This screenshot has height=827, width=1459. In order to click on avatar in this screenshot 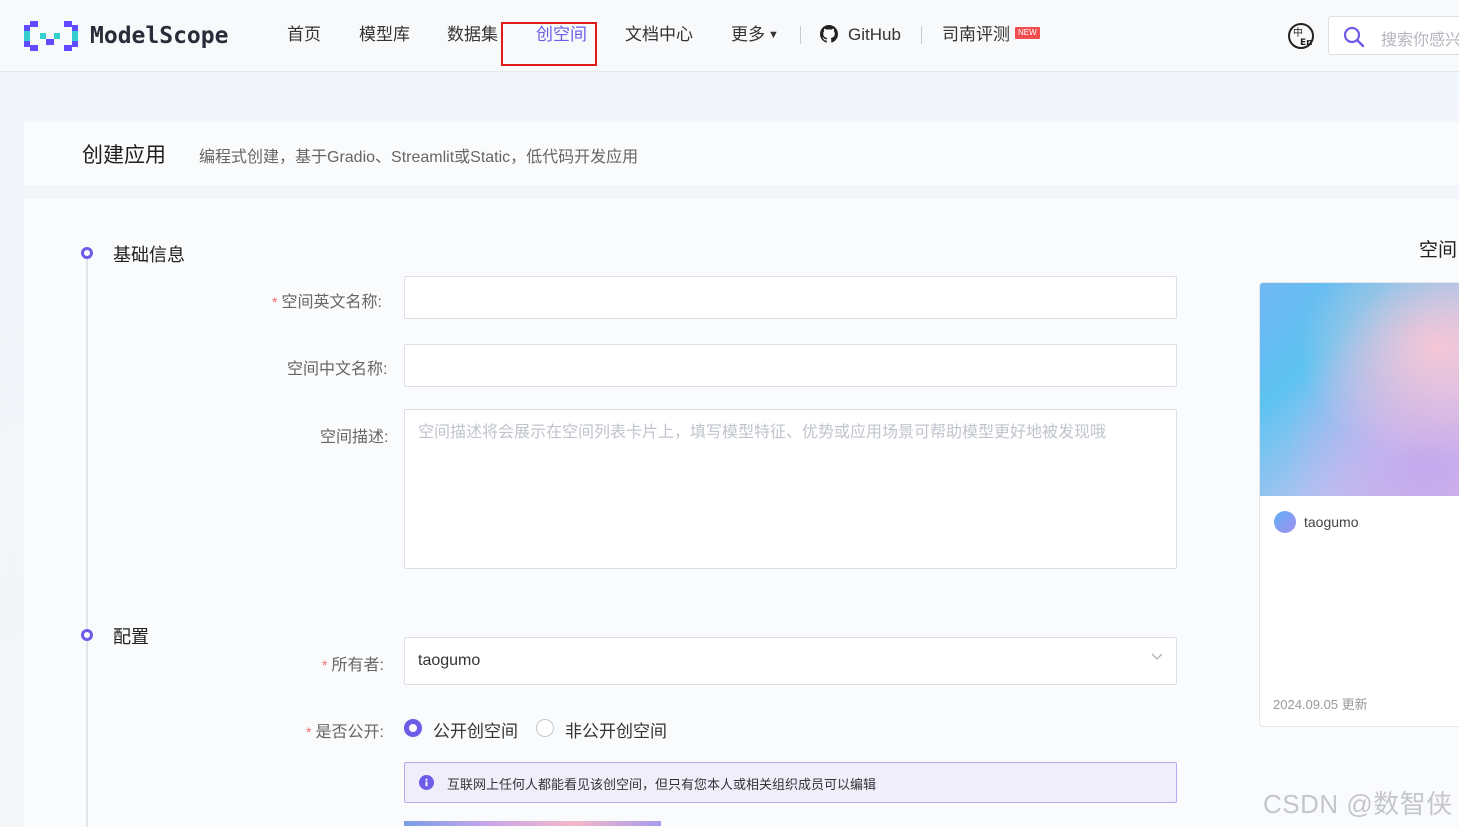, I will do `click(1285, 522)`.